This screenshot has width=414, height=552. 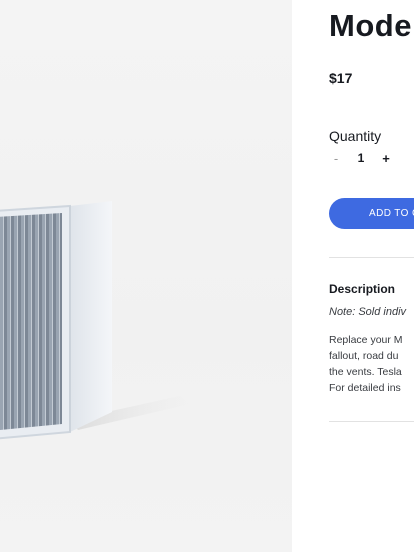 What do you see at coordinates (364, 356) in the screenshot?
I see `description-line: fallout, road du` at bounding box center [364, 356].